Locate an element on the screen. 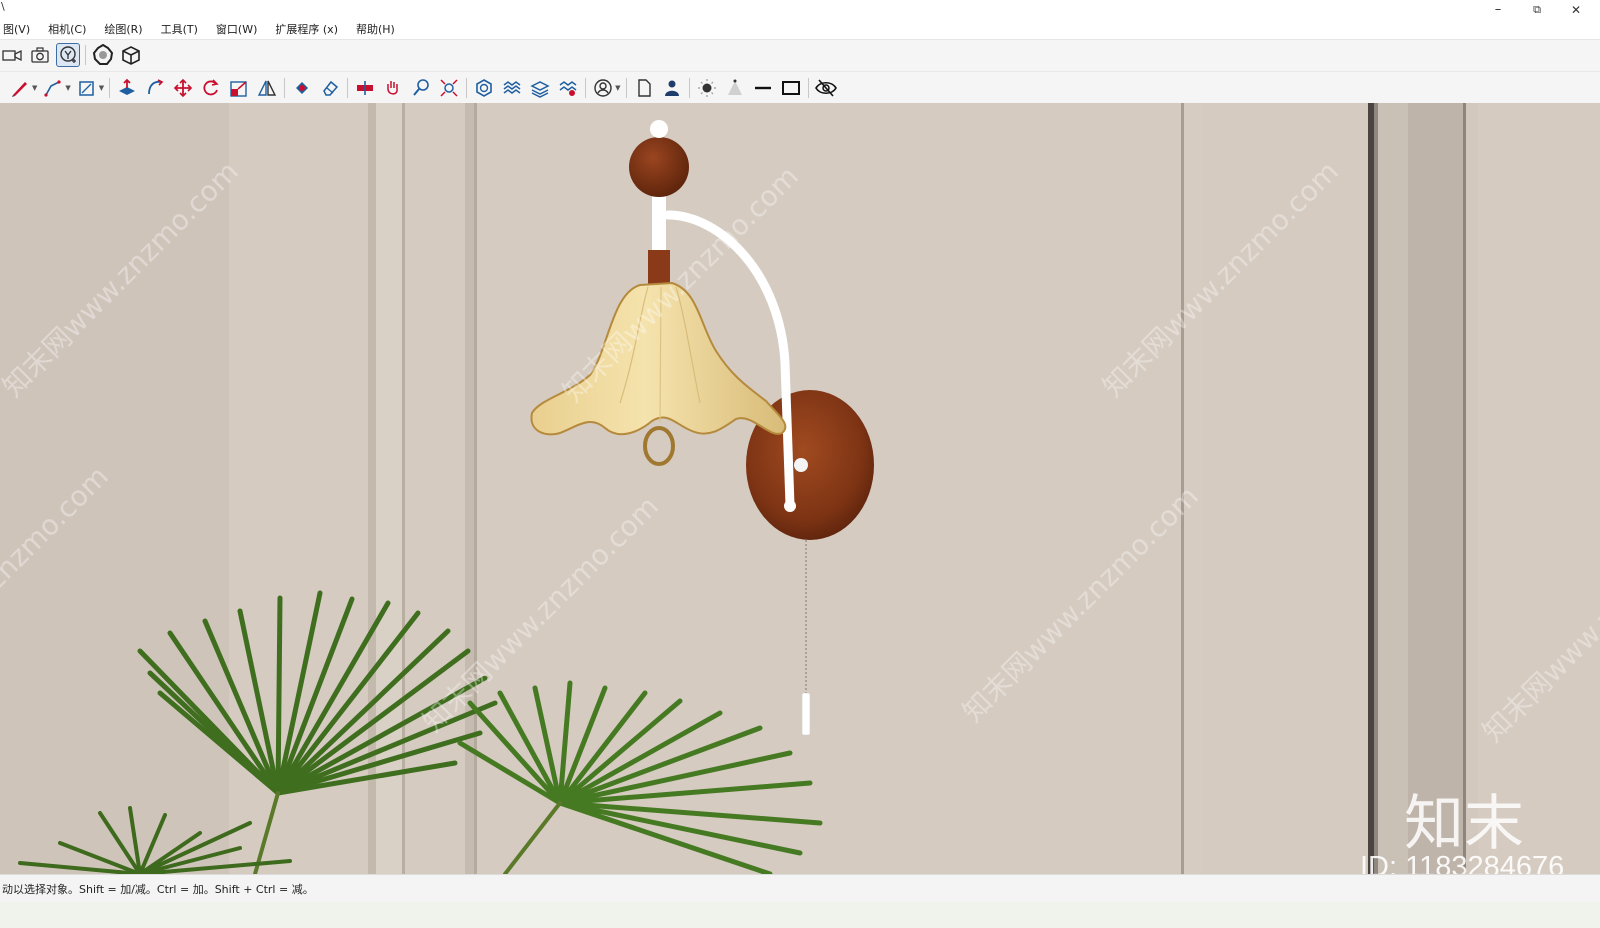 This screenshot has width=1600, height=928. shadow-button is located at coordinates (735, 88).